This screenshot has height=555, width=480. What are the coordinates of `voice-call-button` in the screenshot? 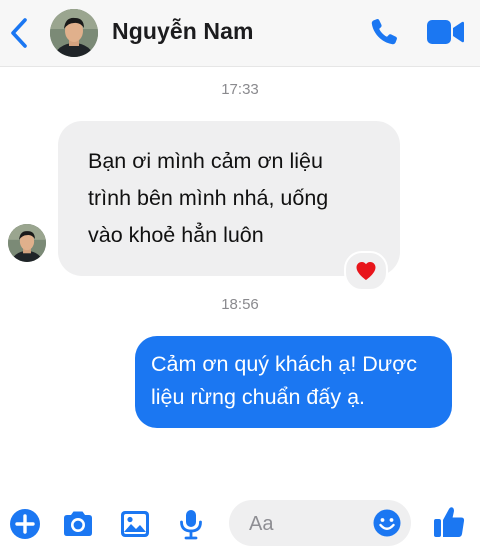 It's located at (384, 32).